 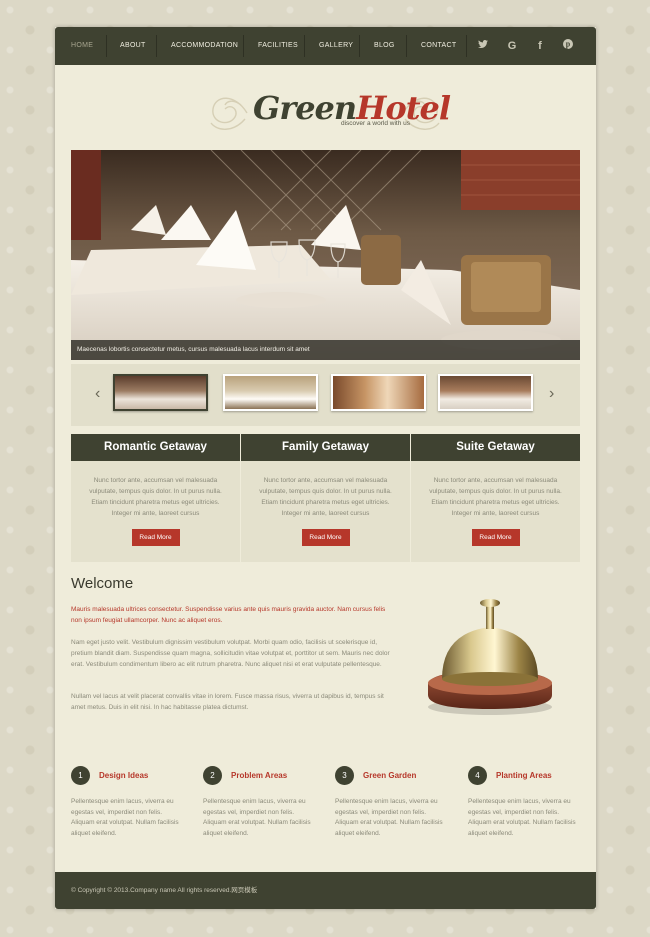 What do you see at coordinates (389, 775) in the screenshot?
I see `step-title: Green Garden` at bounding box center [389, 775].